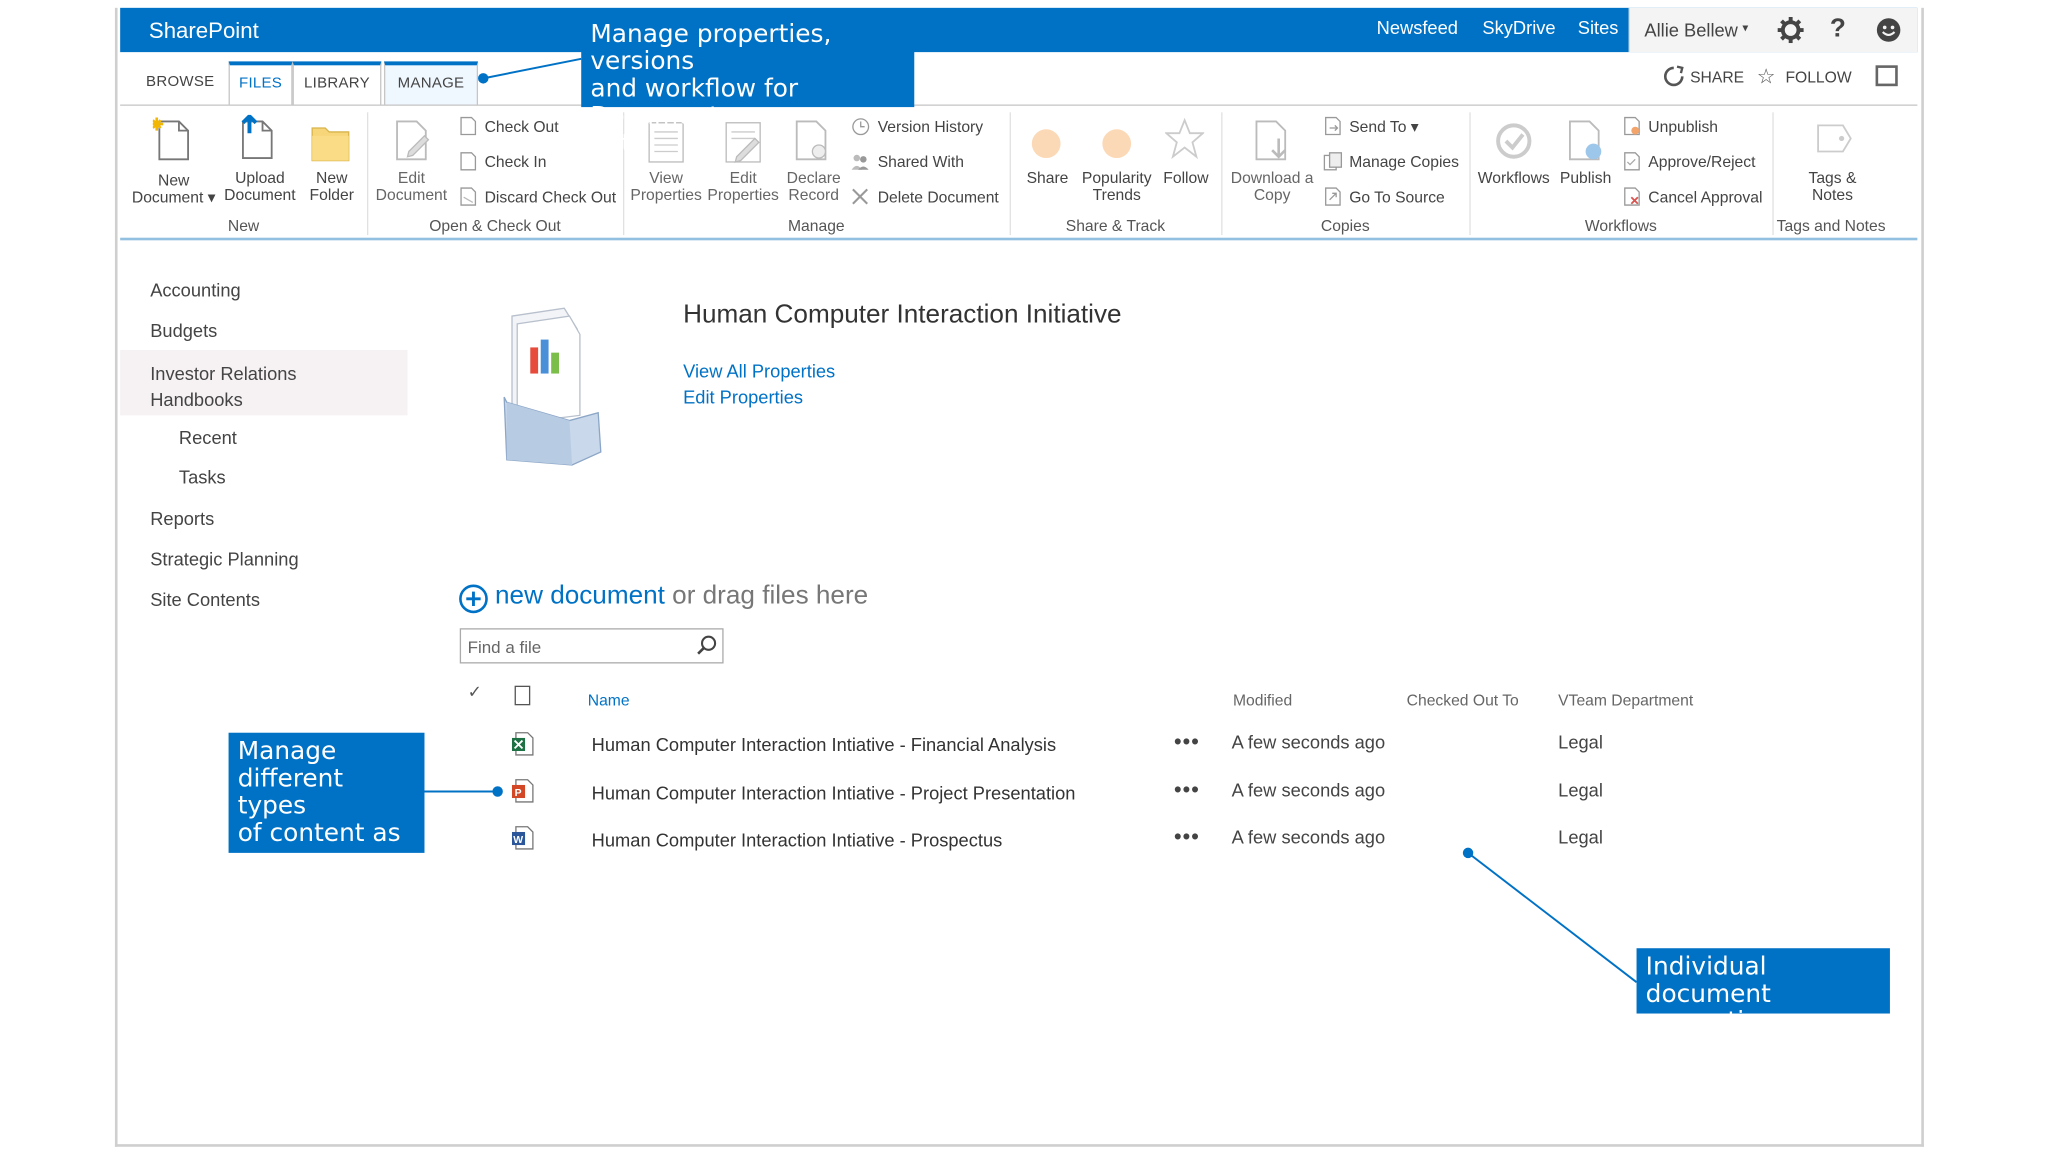 The height and width of the screenshot is (1152, 2048). What do you see at coordinates (195, 290) in the screenshot?
I see `nav-item-accounting: Accounting` at bounding box center [195, 290].